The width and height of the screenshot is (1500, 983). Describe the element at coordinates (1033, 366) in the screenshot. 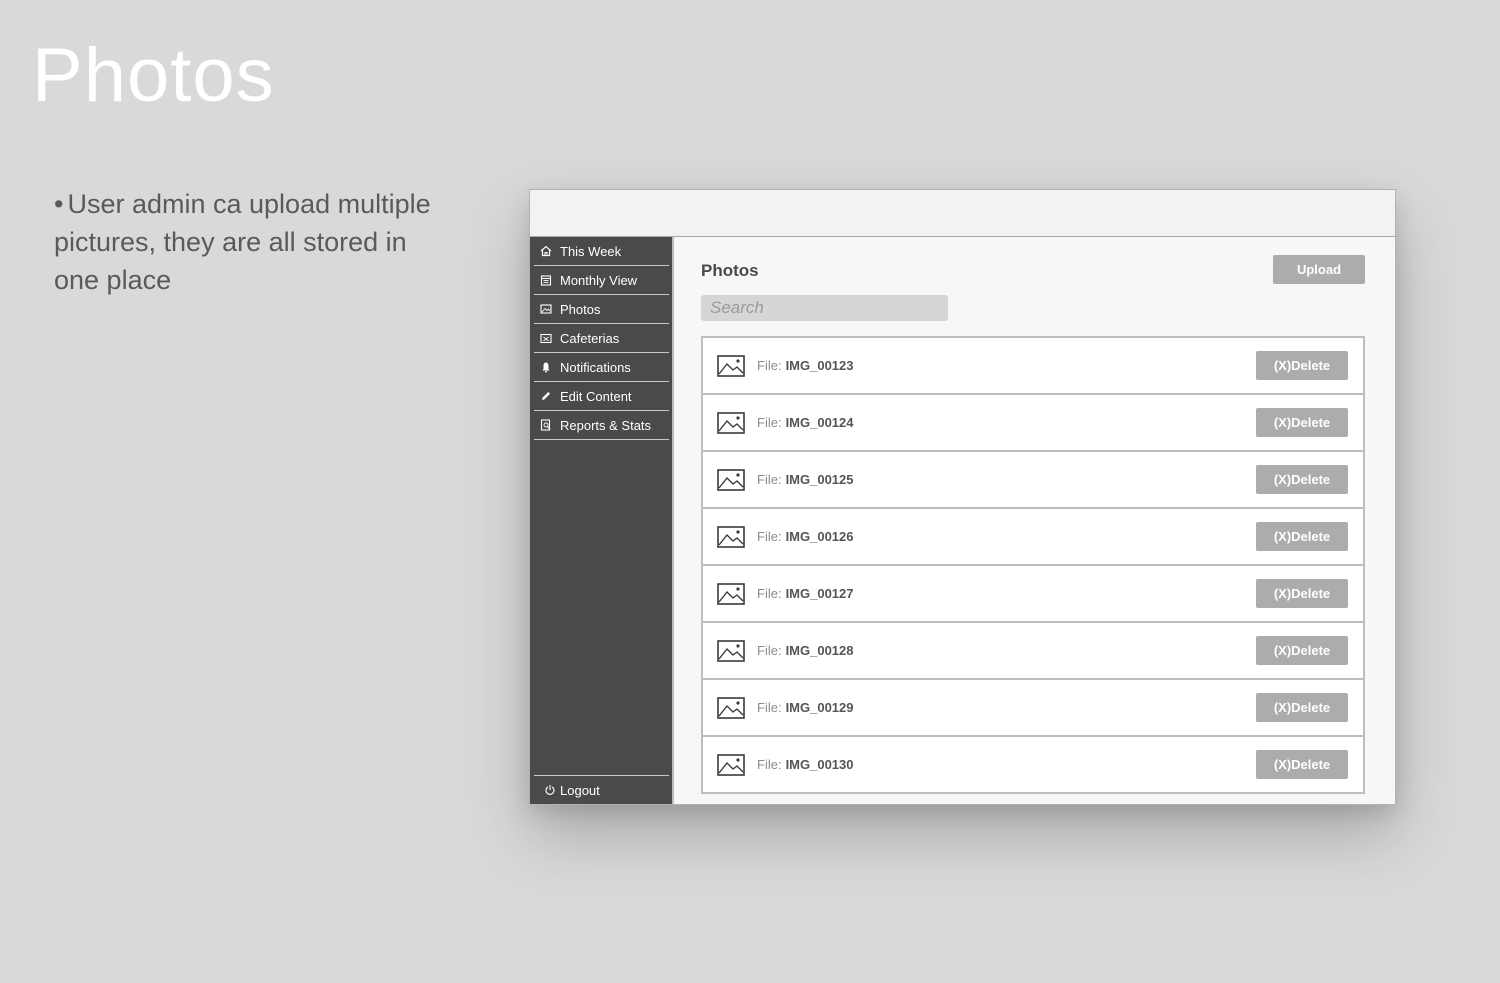

I see `list-item: File: IMG_00123 (X)Delete` at that location.